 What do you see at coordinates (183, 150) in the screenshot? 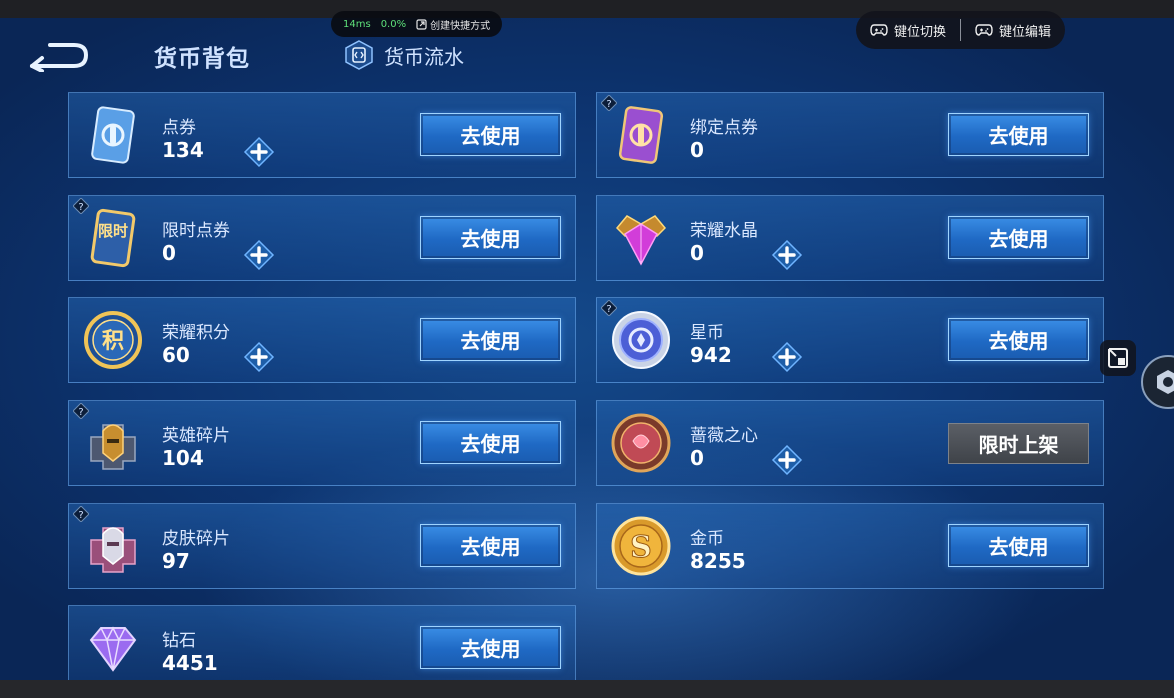
I see `currency-value: 134` at bounding box center [183, 150].